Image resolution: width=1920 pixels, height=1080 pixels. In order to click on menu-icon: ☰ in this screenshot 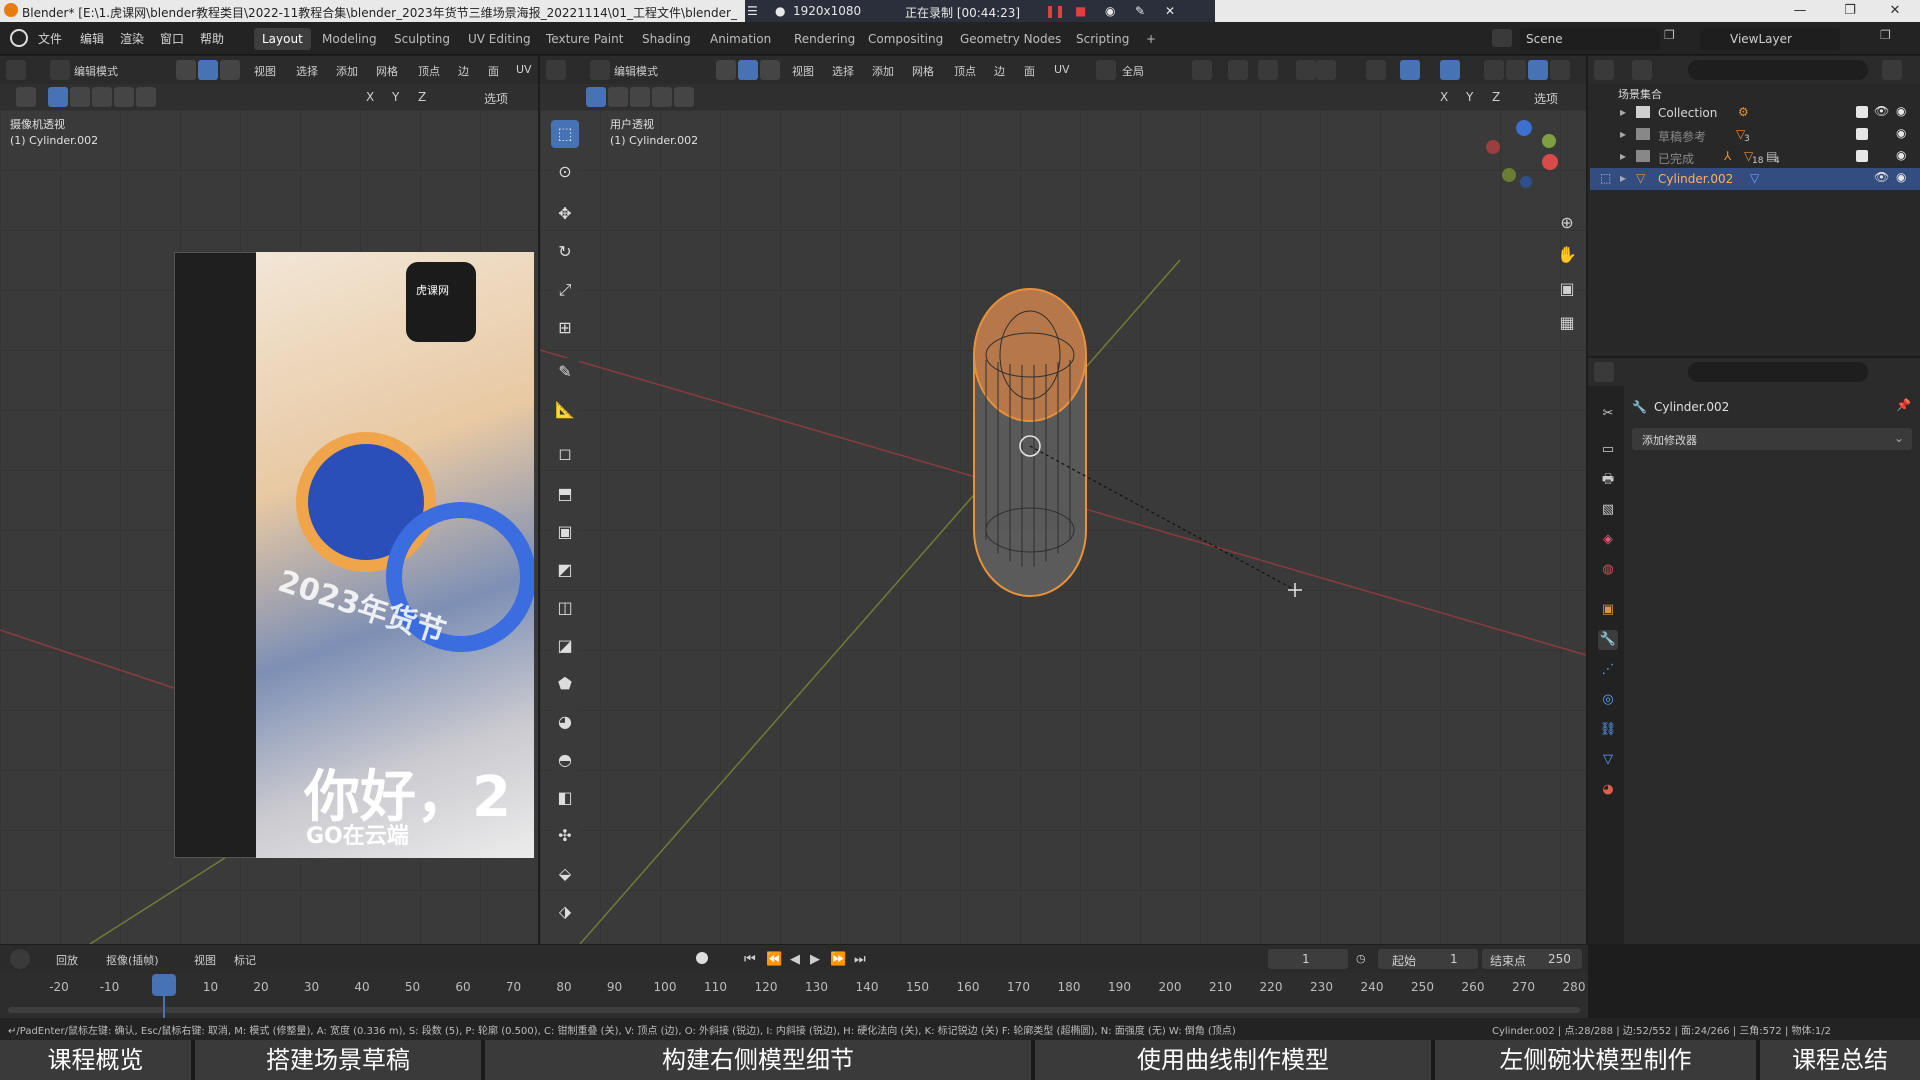, I will do `click(752, 11)`.